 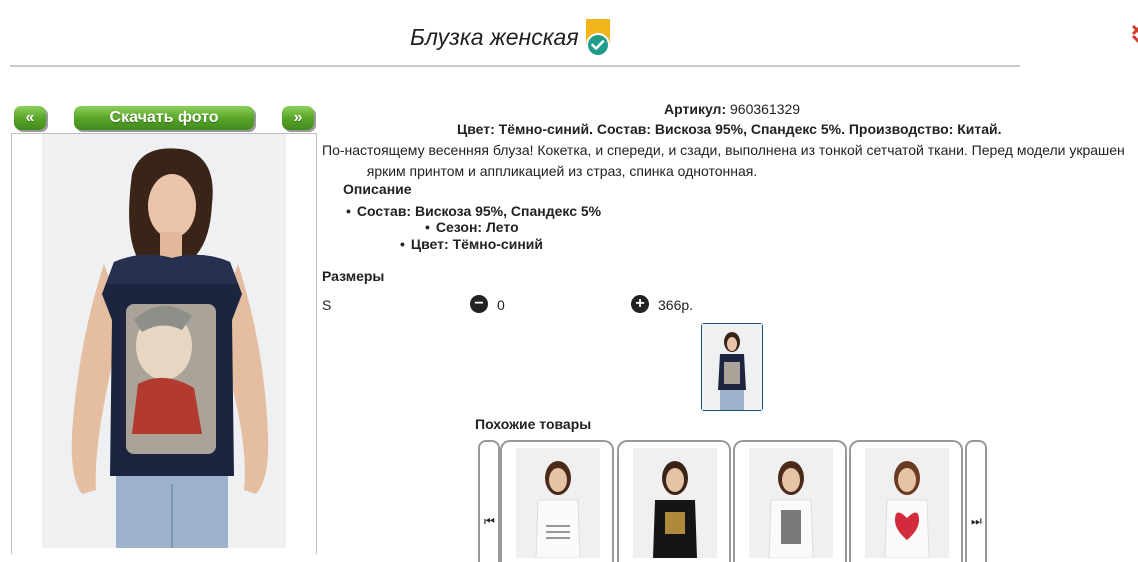 What do you see at coordinates (377, 189) in the screenshot?
I see `description-heading: Описание` at bounding box center [377, 189].